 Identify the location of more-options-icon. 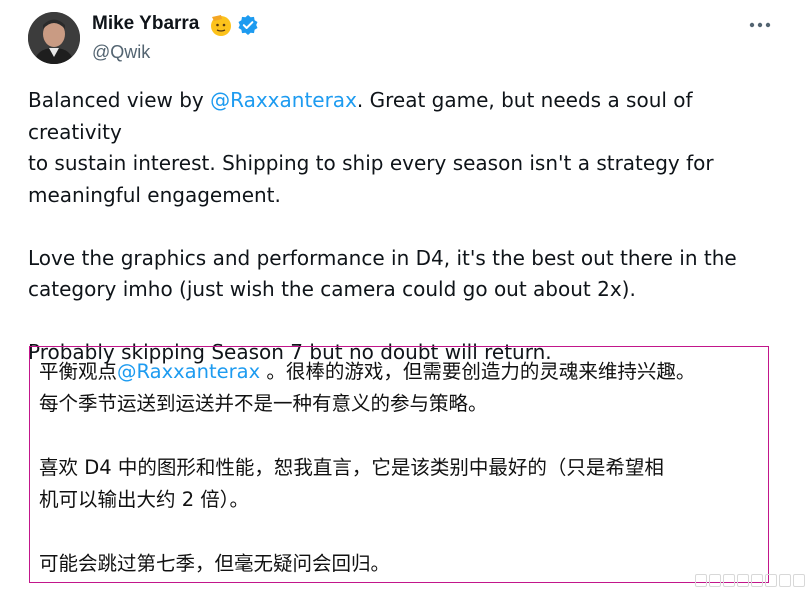
(760, 25).